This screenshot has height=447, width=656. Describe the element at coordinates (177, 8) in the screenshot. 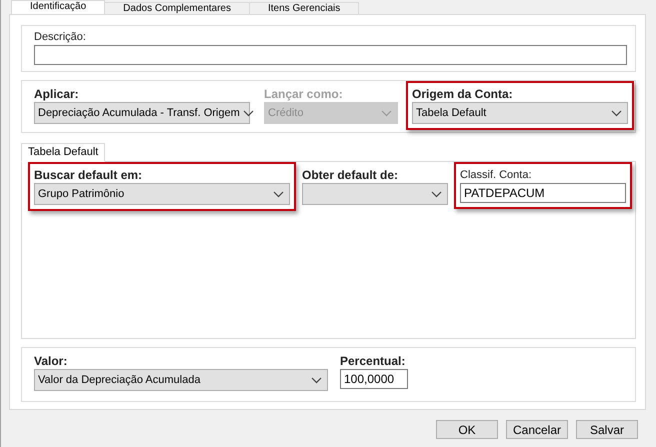

I see `tab: Dados Complementares` at that location.